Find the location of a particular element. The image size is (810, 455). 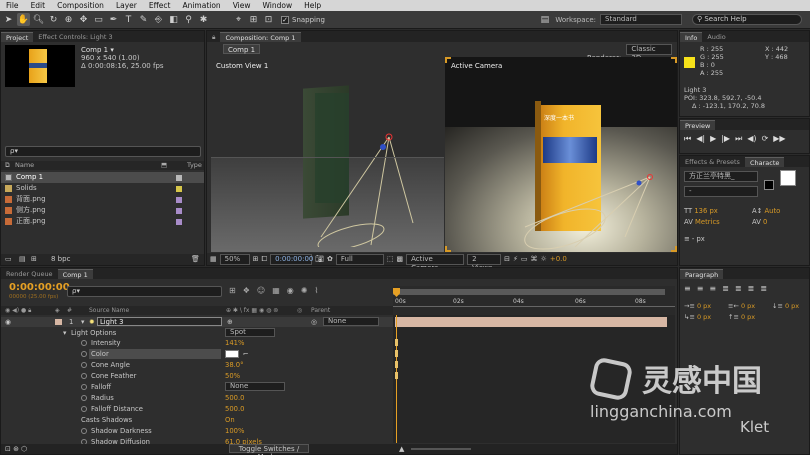

last-frame-icon: ⏭ is located at coordinates (738, 139).